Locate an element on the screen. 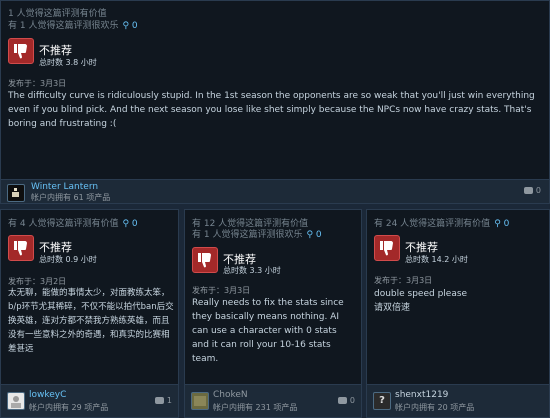 The image size is (550, 418). user-products: 帐户内拥有 20 项产品 is located at coordinates (435, 407).